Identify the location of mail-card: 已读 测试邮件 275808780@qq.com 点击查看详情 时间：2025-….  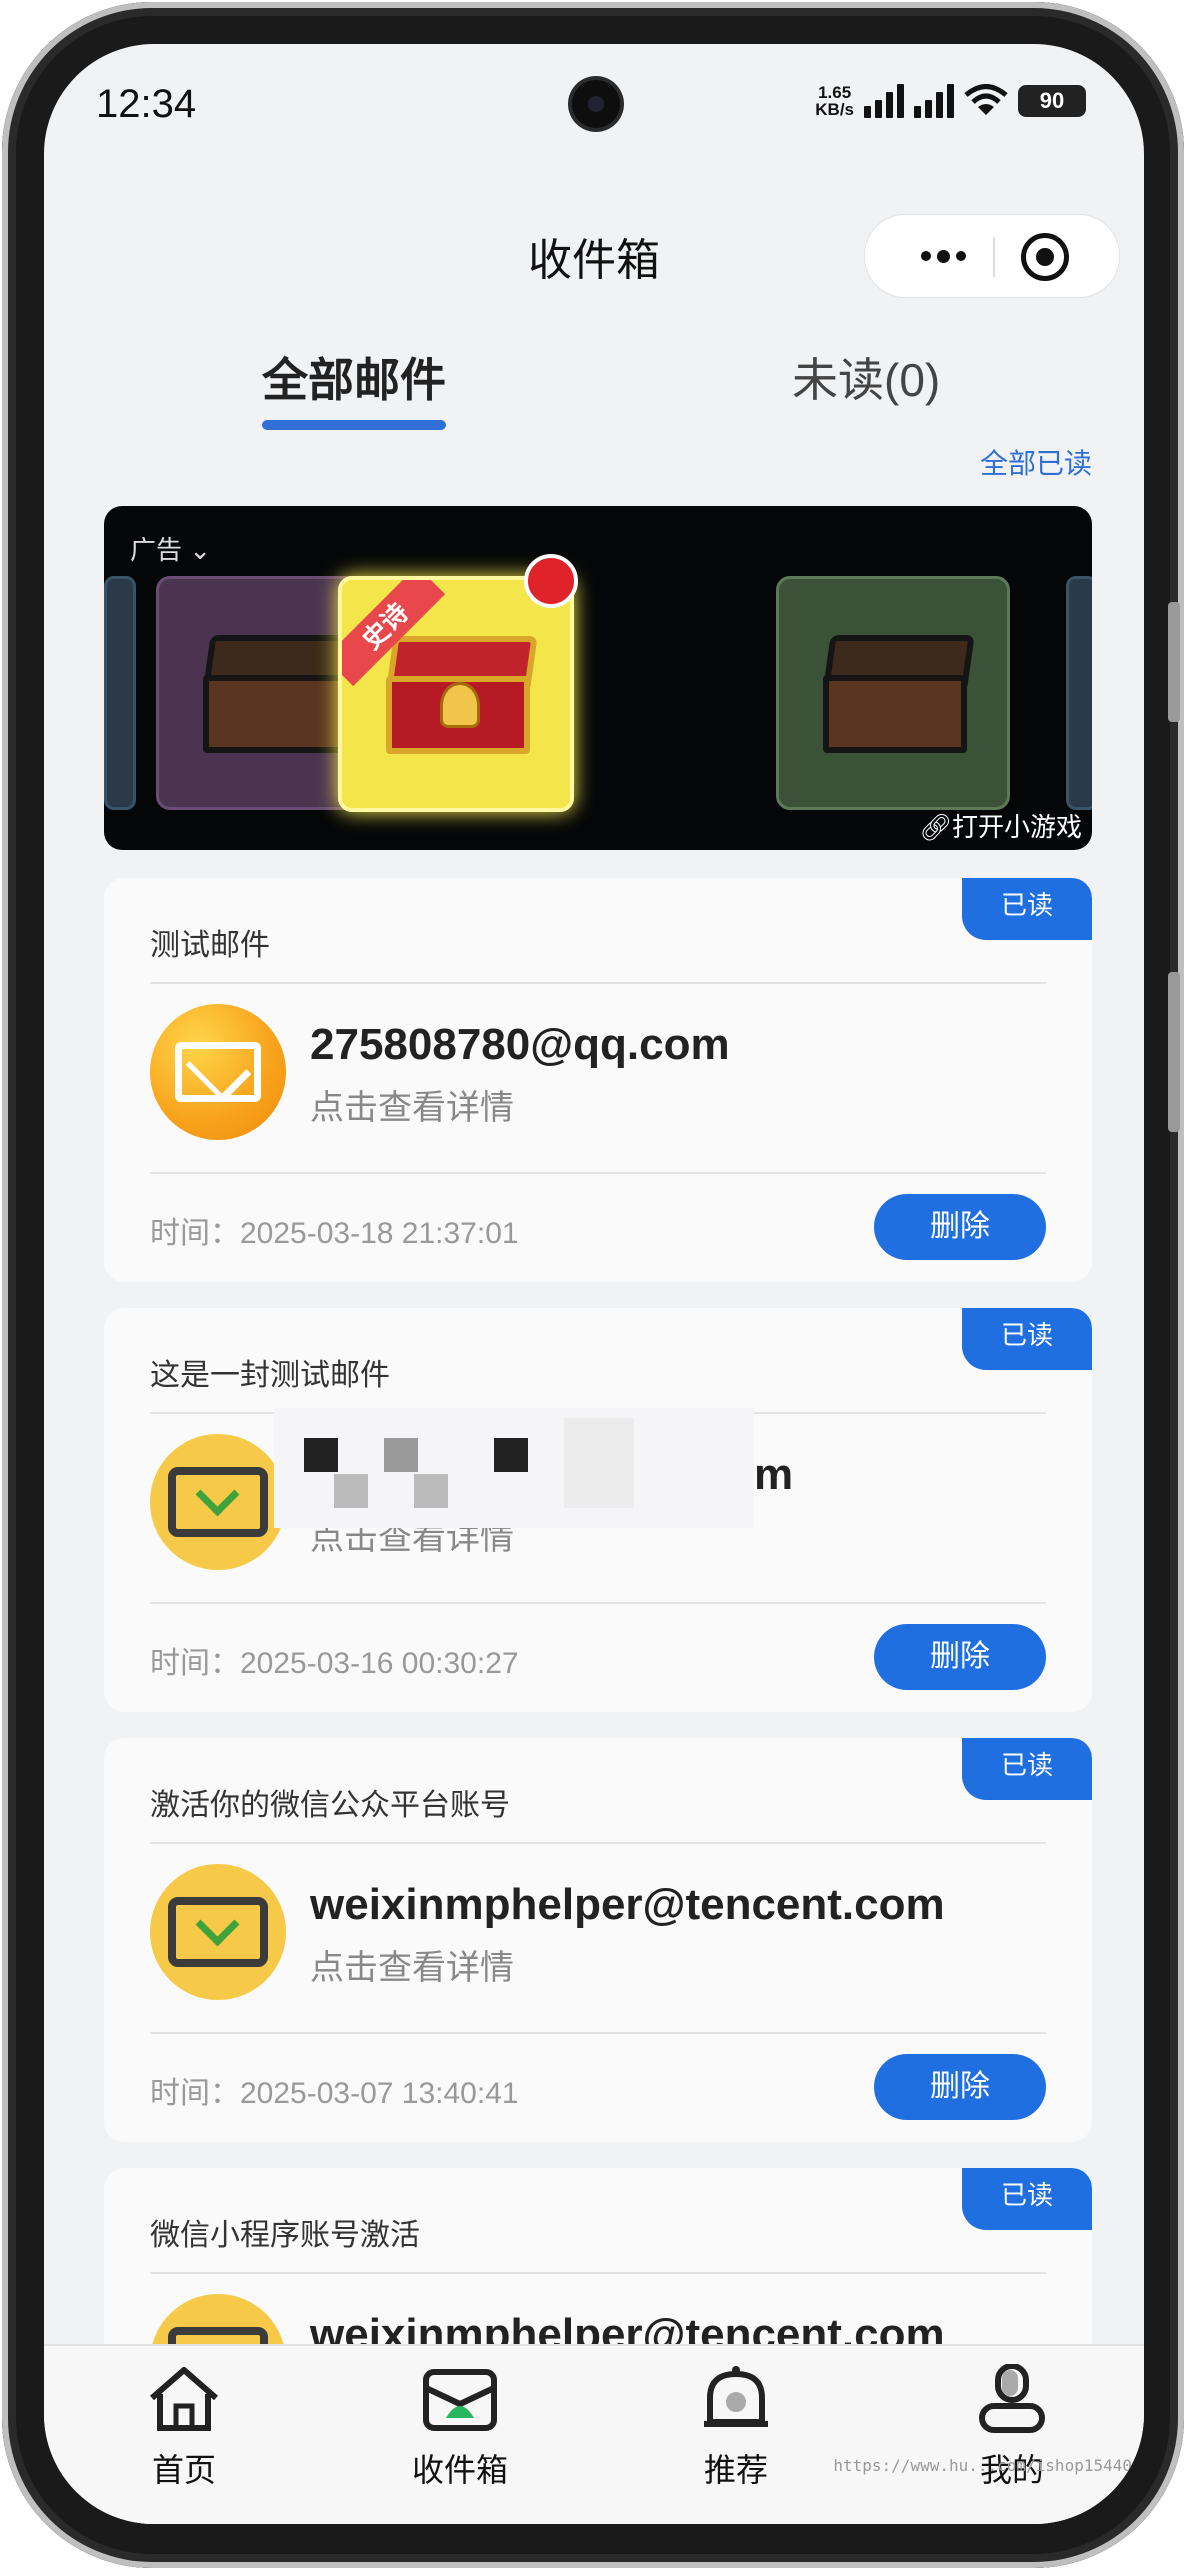
(598, 1080).